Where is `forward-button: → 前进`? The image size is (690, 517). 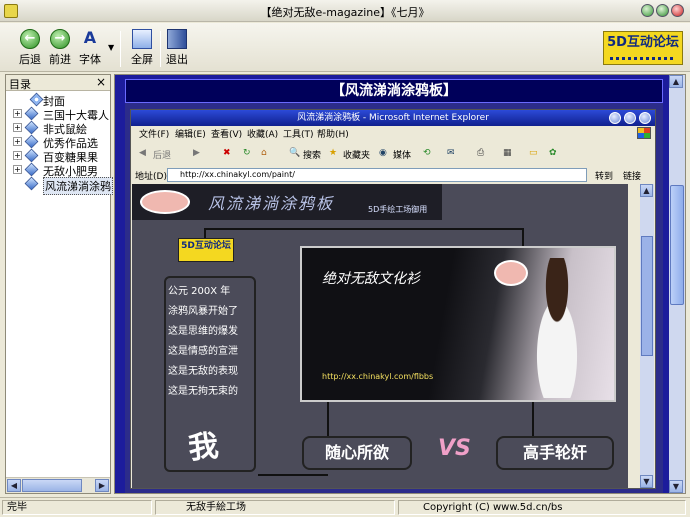 forward-button: → 前进 is located at coordinates (60, 48).